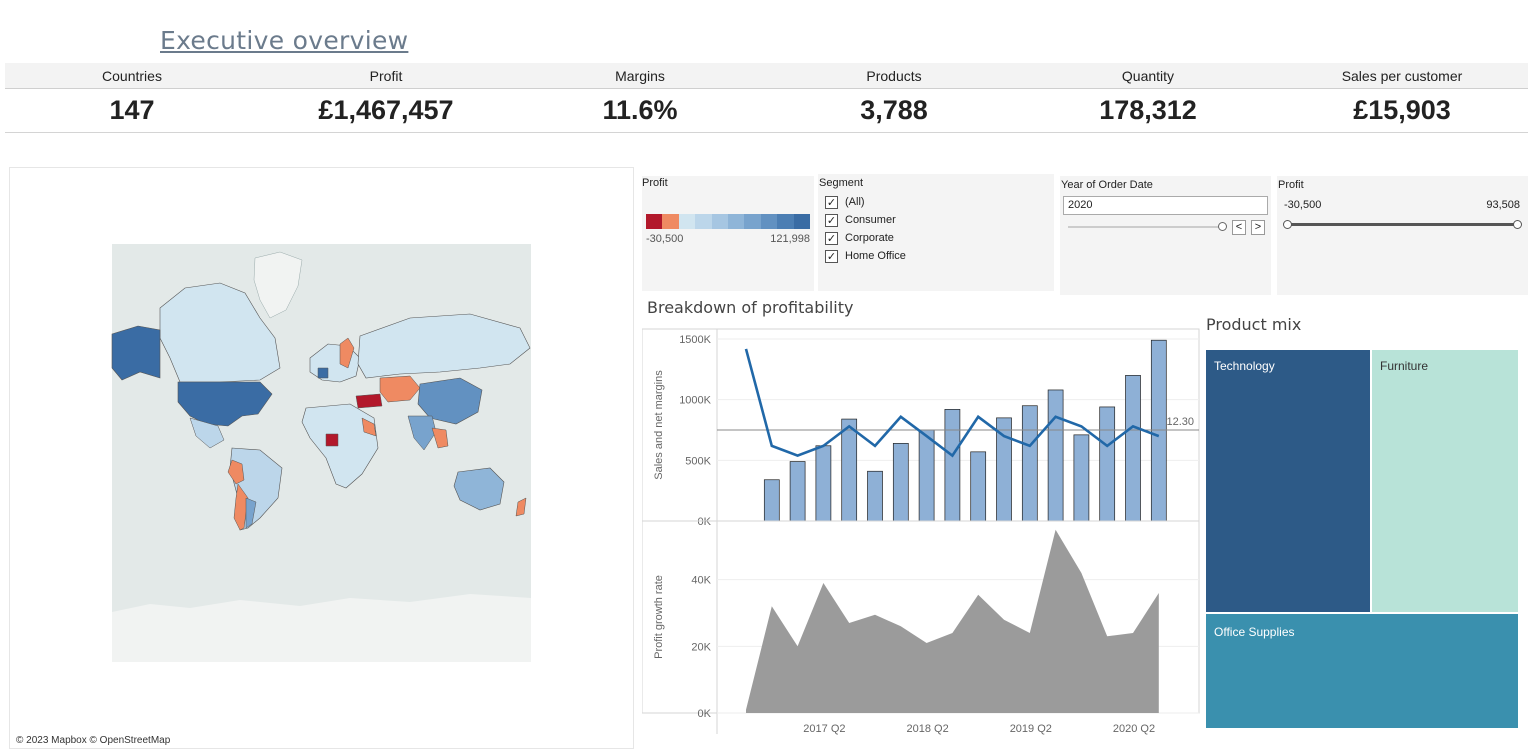 The image size is (1536, 750). I want to click on checkbox-label: Consumer, so click(870, 220).